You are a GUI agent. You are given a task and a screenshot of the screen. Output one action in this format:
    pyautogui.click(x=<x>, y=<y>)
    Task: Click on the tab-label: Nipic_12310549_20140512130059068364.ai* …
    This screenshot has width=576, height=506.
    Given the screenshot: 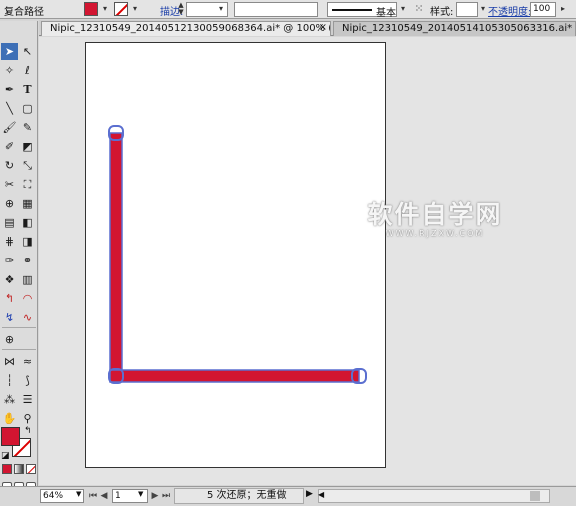 What is the action you would take?
    pyautogui.click(x=190, y=28)
    